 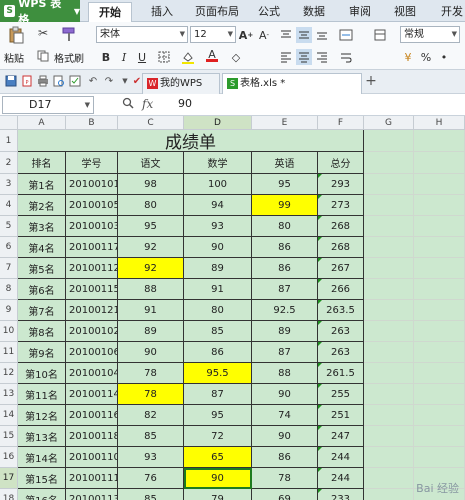 What do you see at coordinates (42, 436) in the screenshot?
I see `table-cell: 第13名` at bounding box center [42, 436].